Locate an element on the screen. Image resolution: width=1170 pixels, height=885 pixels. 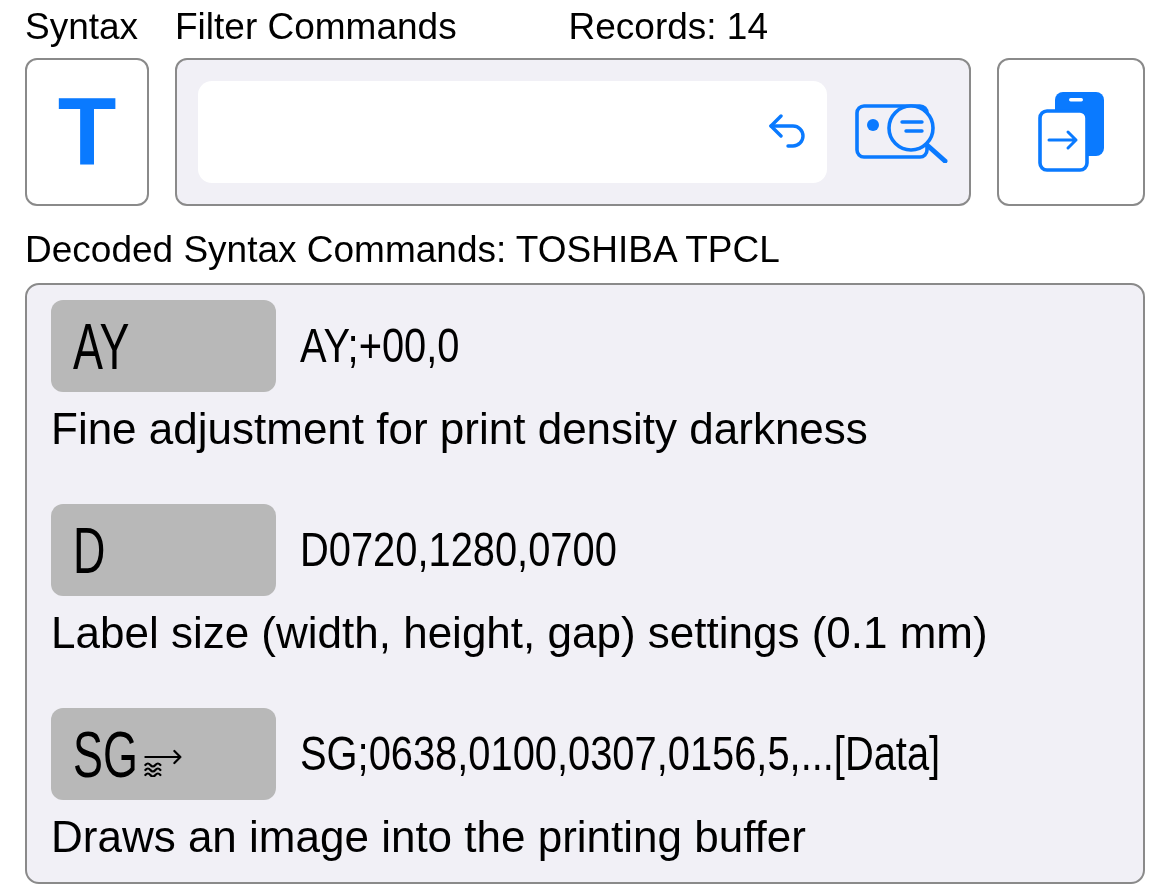
syntax-button: T is located at coordinates (87, 132).